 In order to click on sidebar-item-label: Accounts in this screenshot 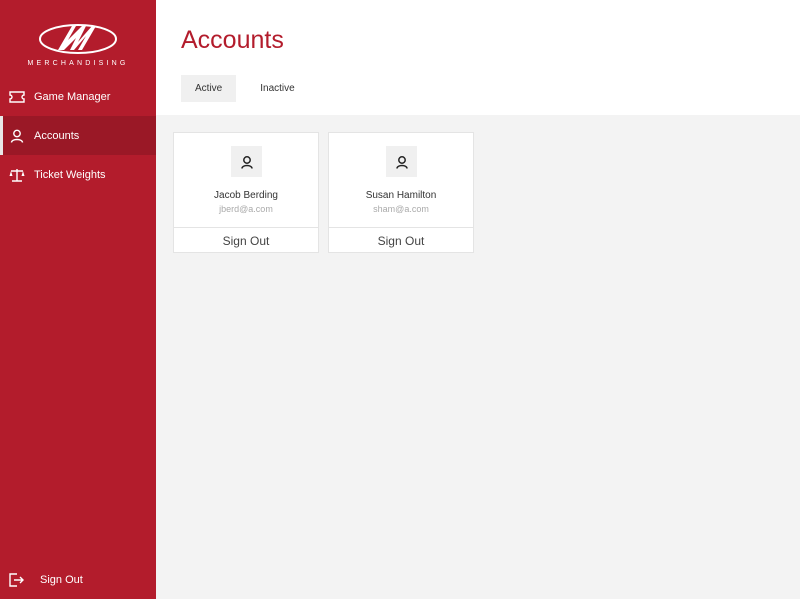, I will do `click(57, 135)`.